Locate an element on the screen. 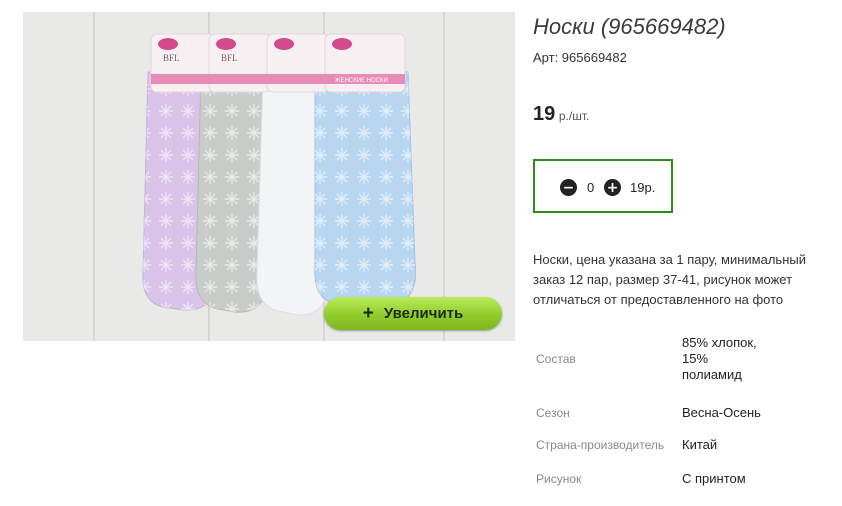 The width and height of the screenshot is (842, 506). spec-row: Рисунок С принтом is located at coordinates (647, 479).